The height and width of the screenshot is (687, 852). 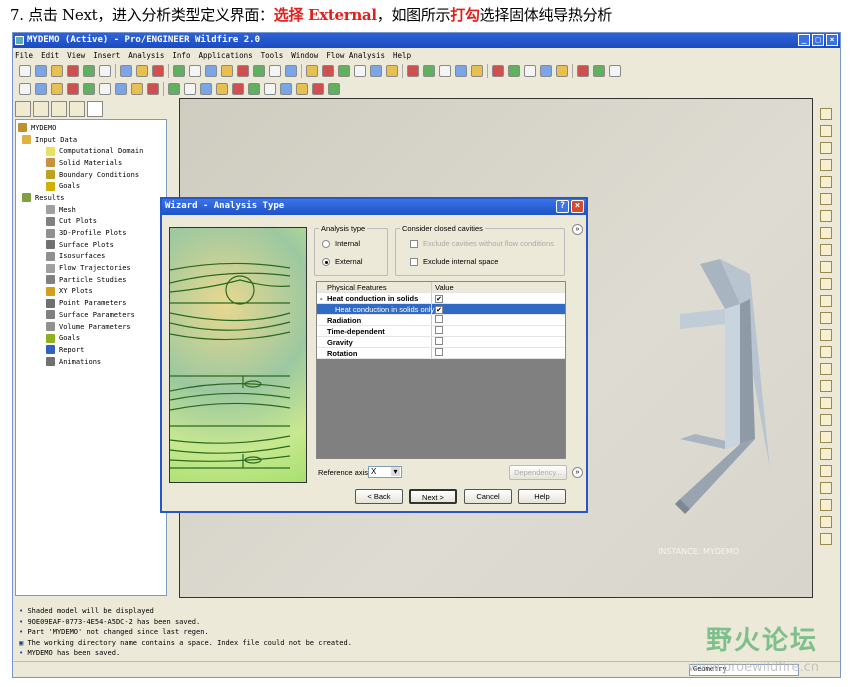 What do you see at coordinates (91, 163) in the screenshot?
I see `tree-item: Solid Materials` at bounding box center [91, 163].